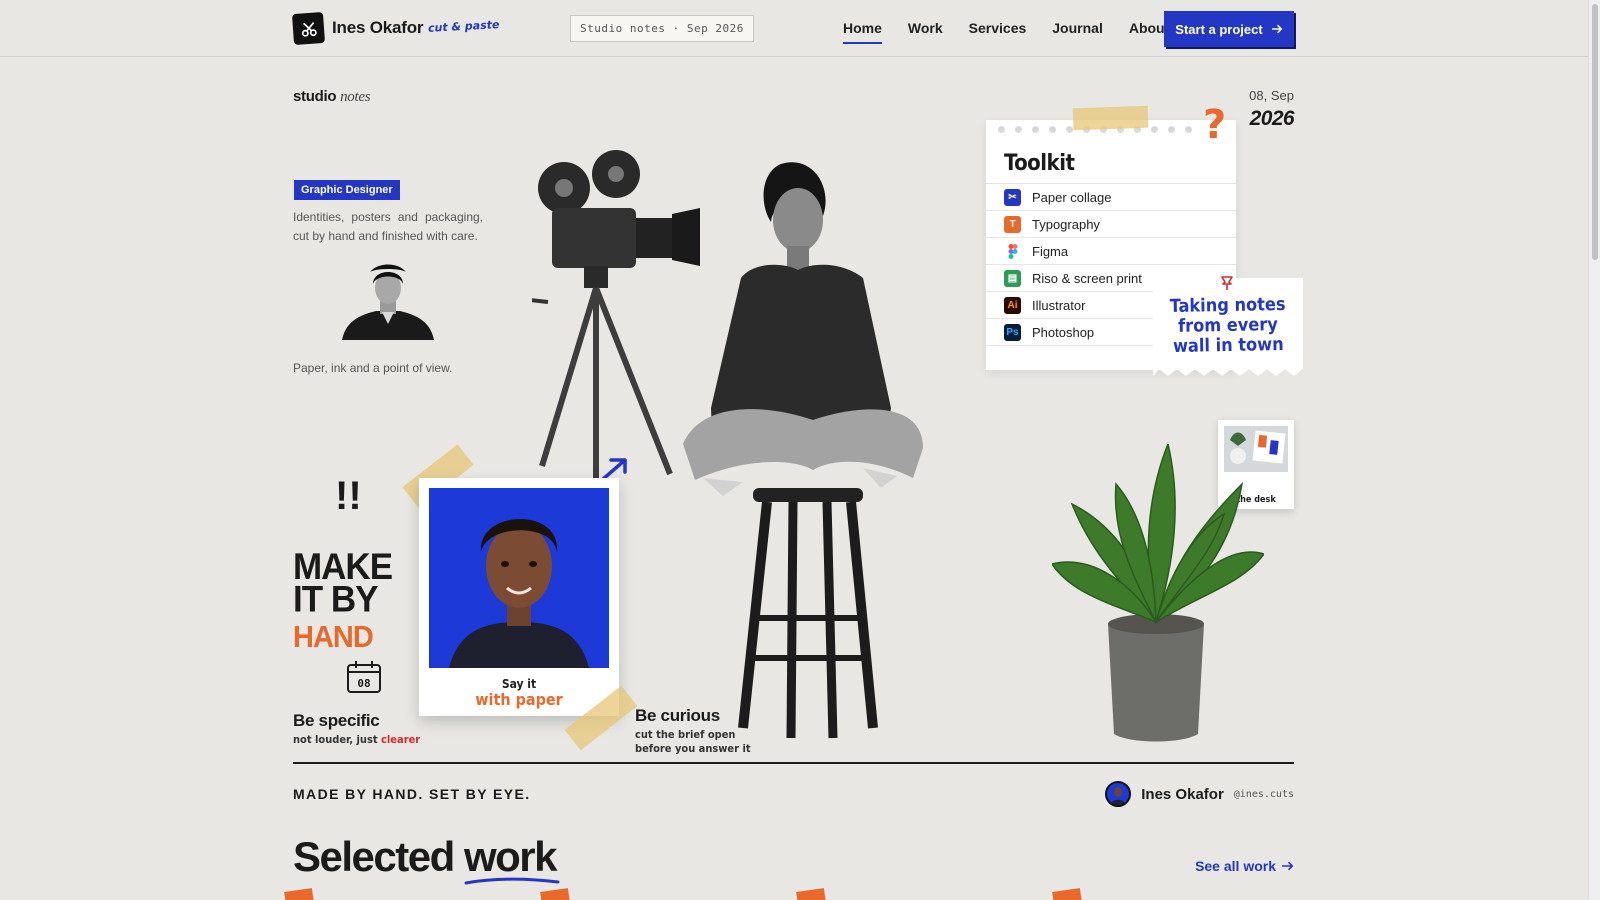 The image size is (1600, 900). I want to click on author-chip: Ines Okafor @ines.cuts, so click(1199, 794).